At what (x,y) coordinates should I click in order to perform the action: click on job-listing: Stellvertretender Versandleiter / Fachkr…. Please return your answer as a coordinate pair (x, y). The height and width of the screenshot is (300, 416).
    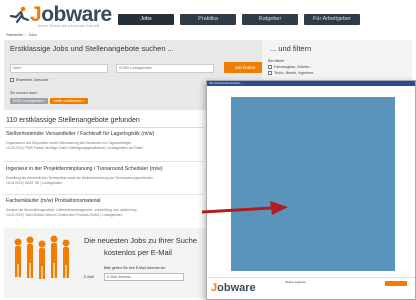
    Looking at the image, I should click on (106, 140).